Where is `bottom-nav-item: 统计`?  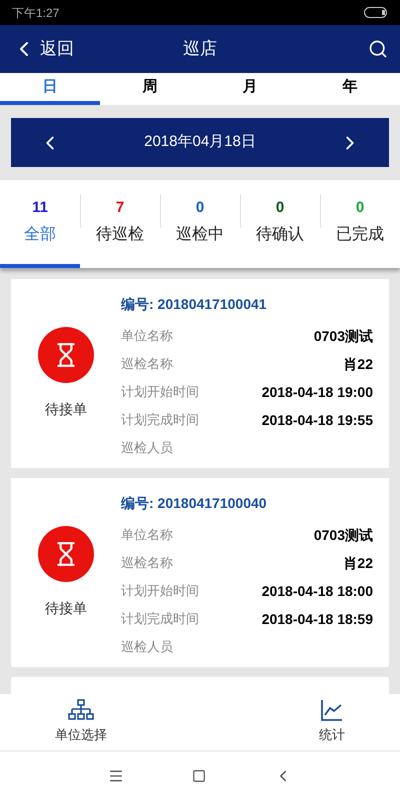
bottom-nav-item: 统计 is located at coordinates (332, 722).